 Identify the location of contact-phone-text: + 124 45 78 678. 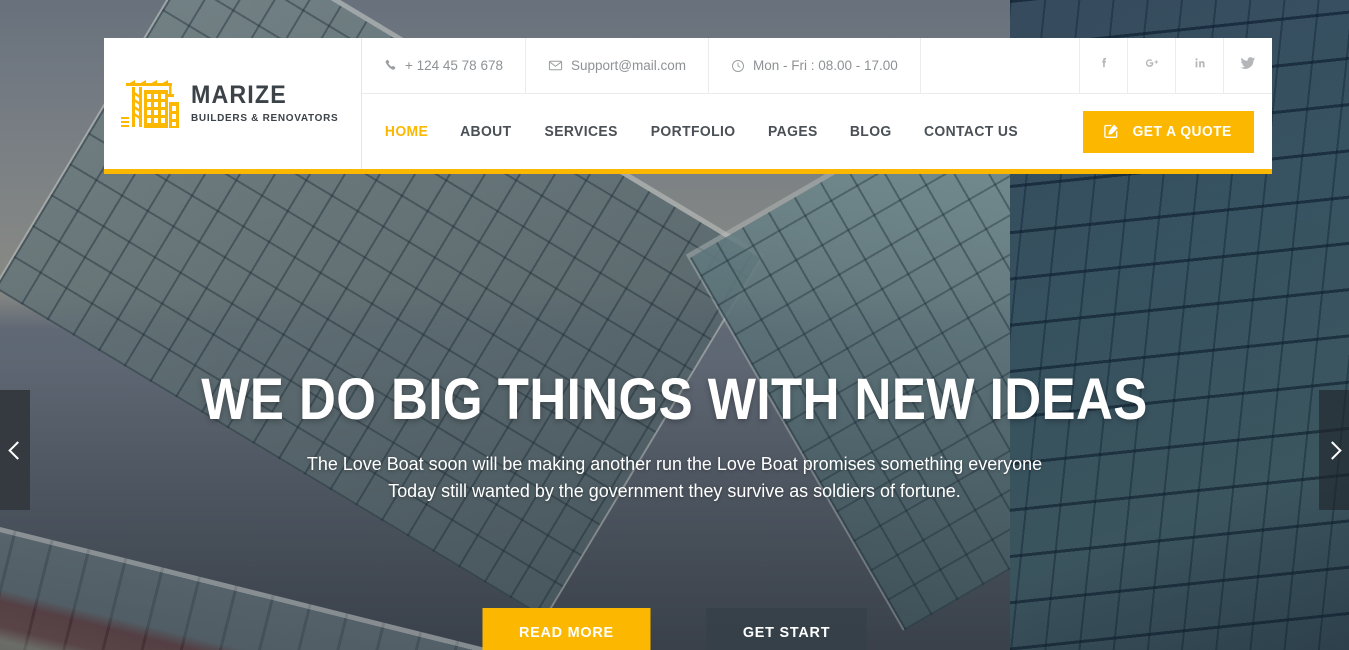
(454, 65).